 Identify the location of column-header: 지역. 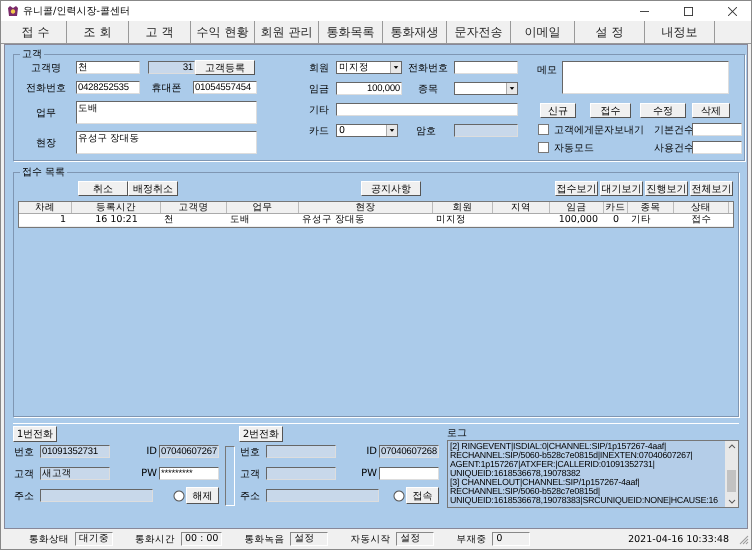
(521, 207).